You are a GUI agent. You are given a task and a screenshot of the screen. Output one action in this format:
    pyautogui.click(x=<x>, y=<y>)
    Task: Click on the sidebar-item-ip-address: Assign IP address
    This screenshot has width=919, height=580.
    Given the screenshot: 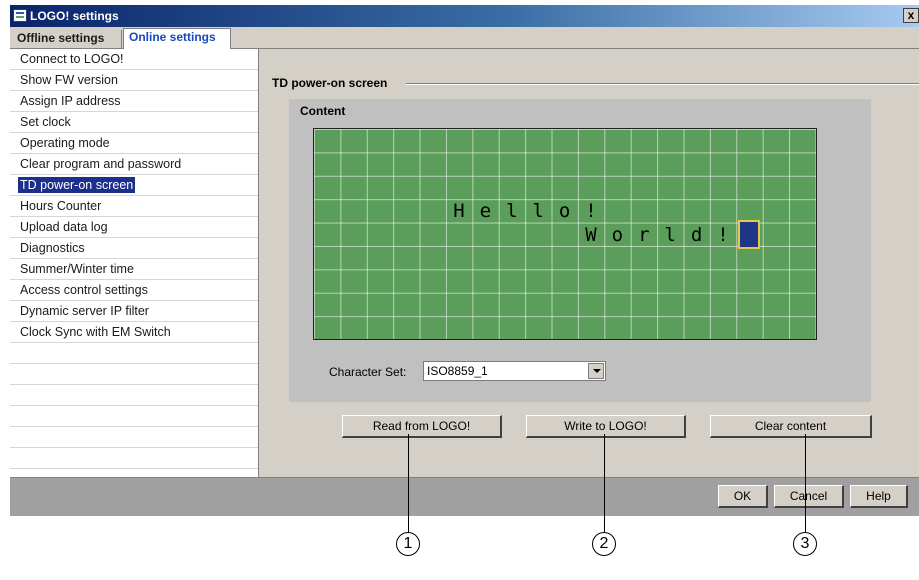 What is the action you would take?
    pyautogui.click(x=134, y=101)
    